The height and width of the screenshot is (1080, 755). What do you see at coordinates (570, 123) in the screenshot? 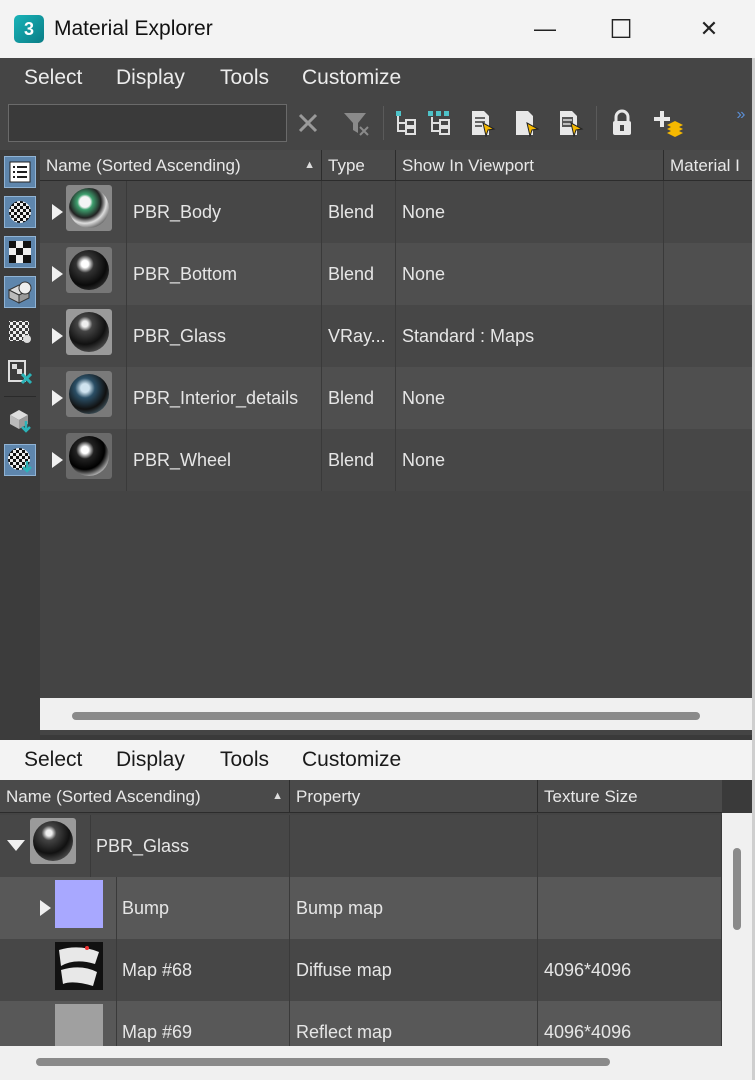
I see `select-invert-button` at bounding box center [570, 123].